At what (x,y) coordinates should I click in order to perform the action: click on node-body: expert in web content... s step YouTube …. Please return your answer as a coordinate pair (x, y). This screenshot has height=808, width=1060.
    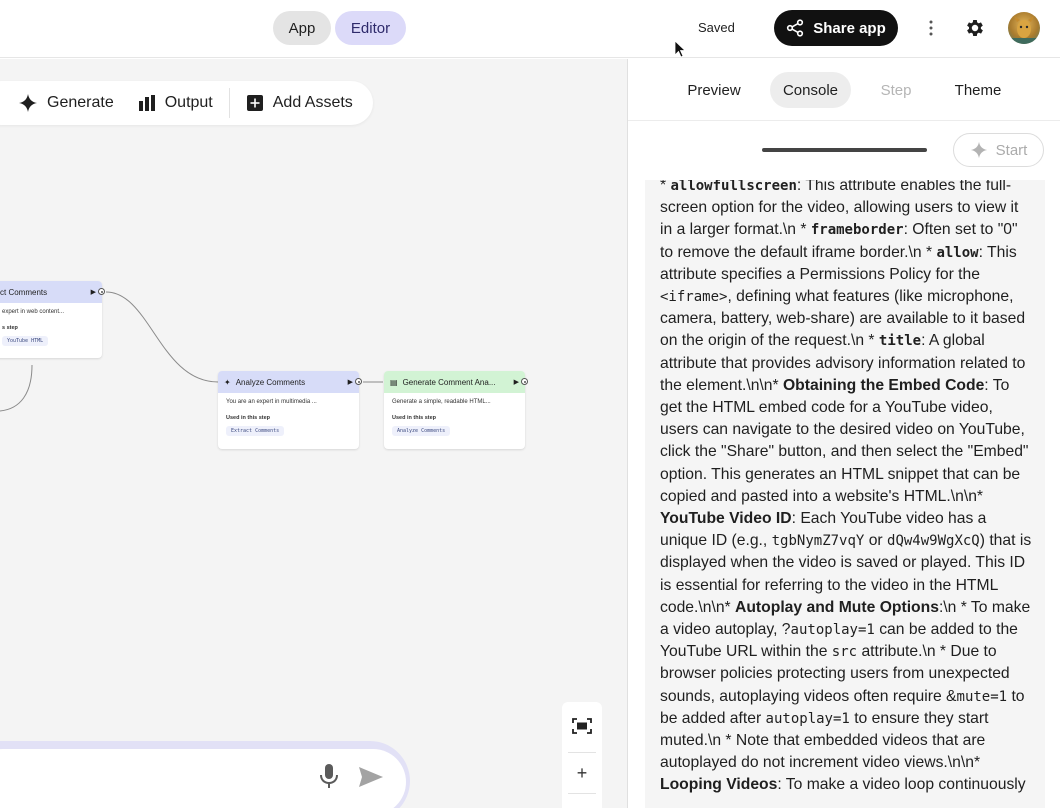
    Looking at the image, I should click on (51, 327).